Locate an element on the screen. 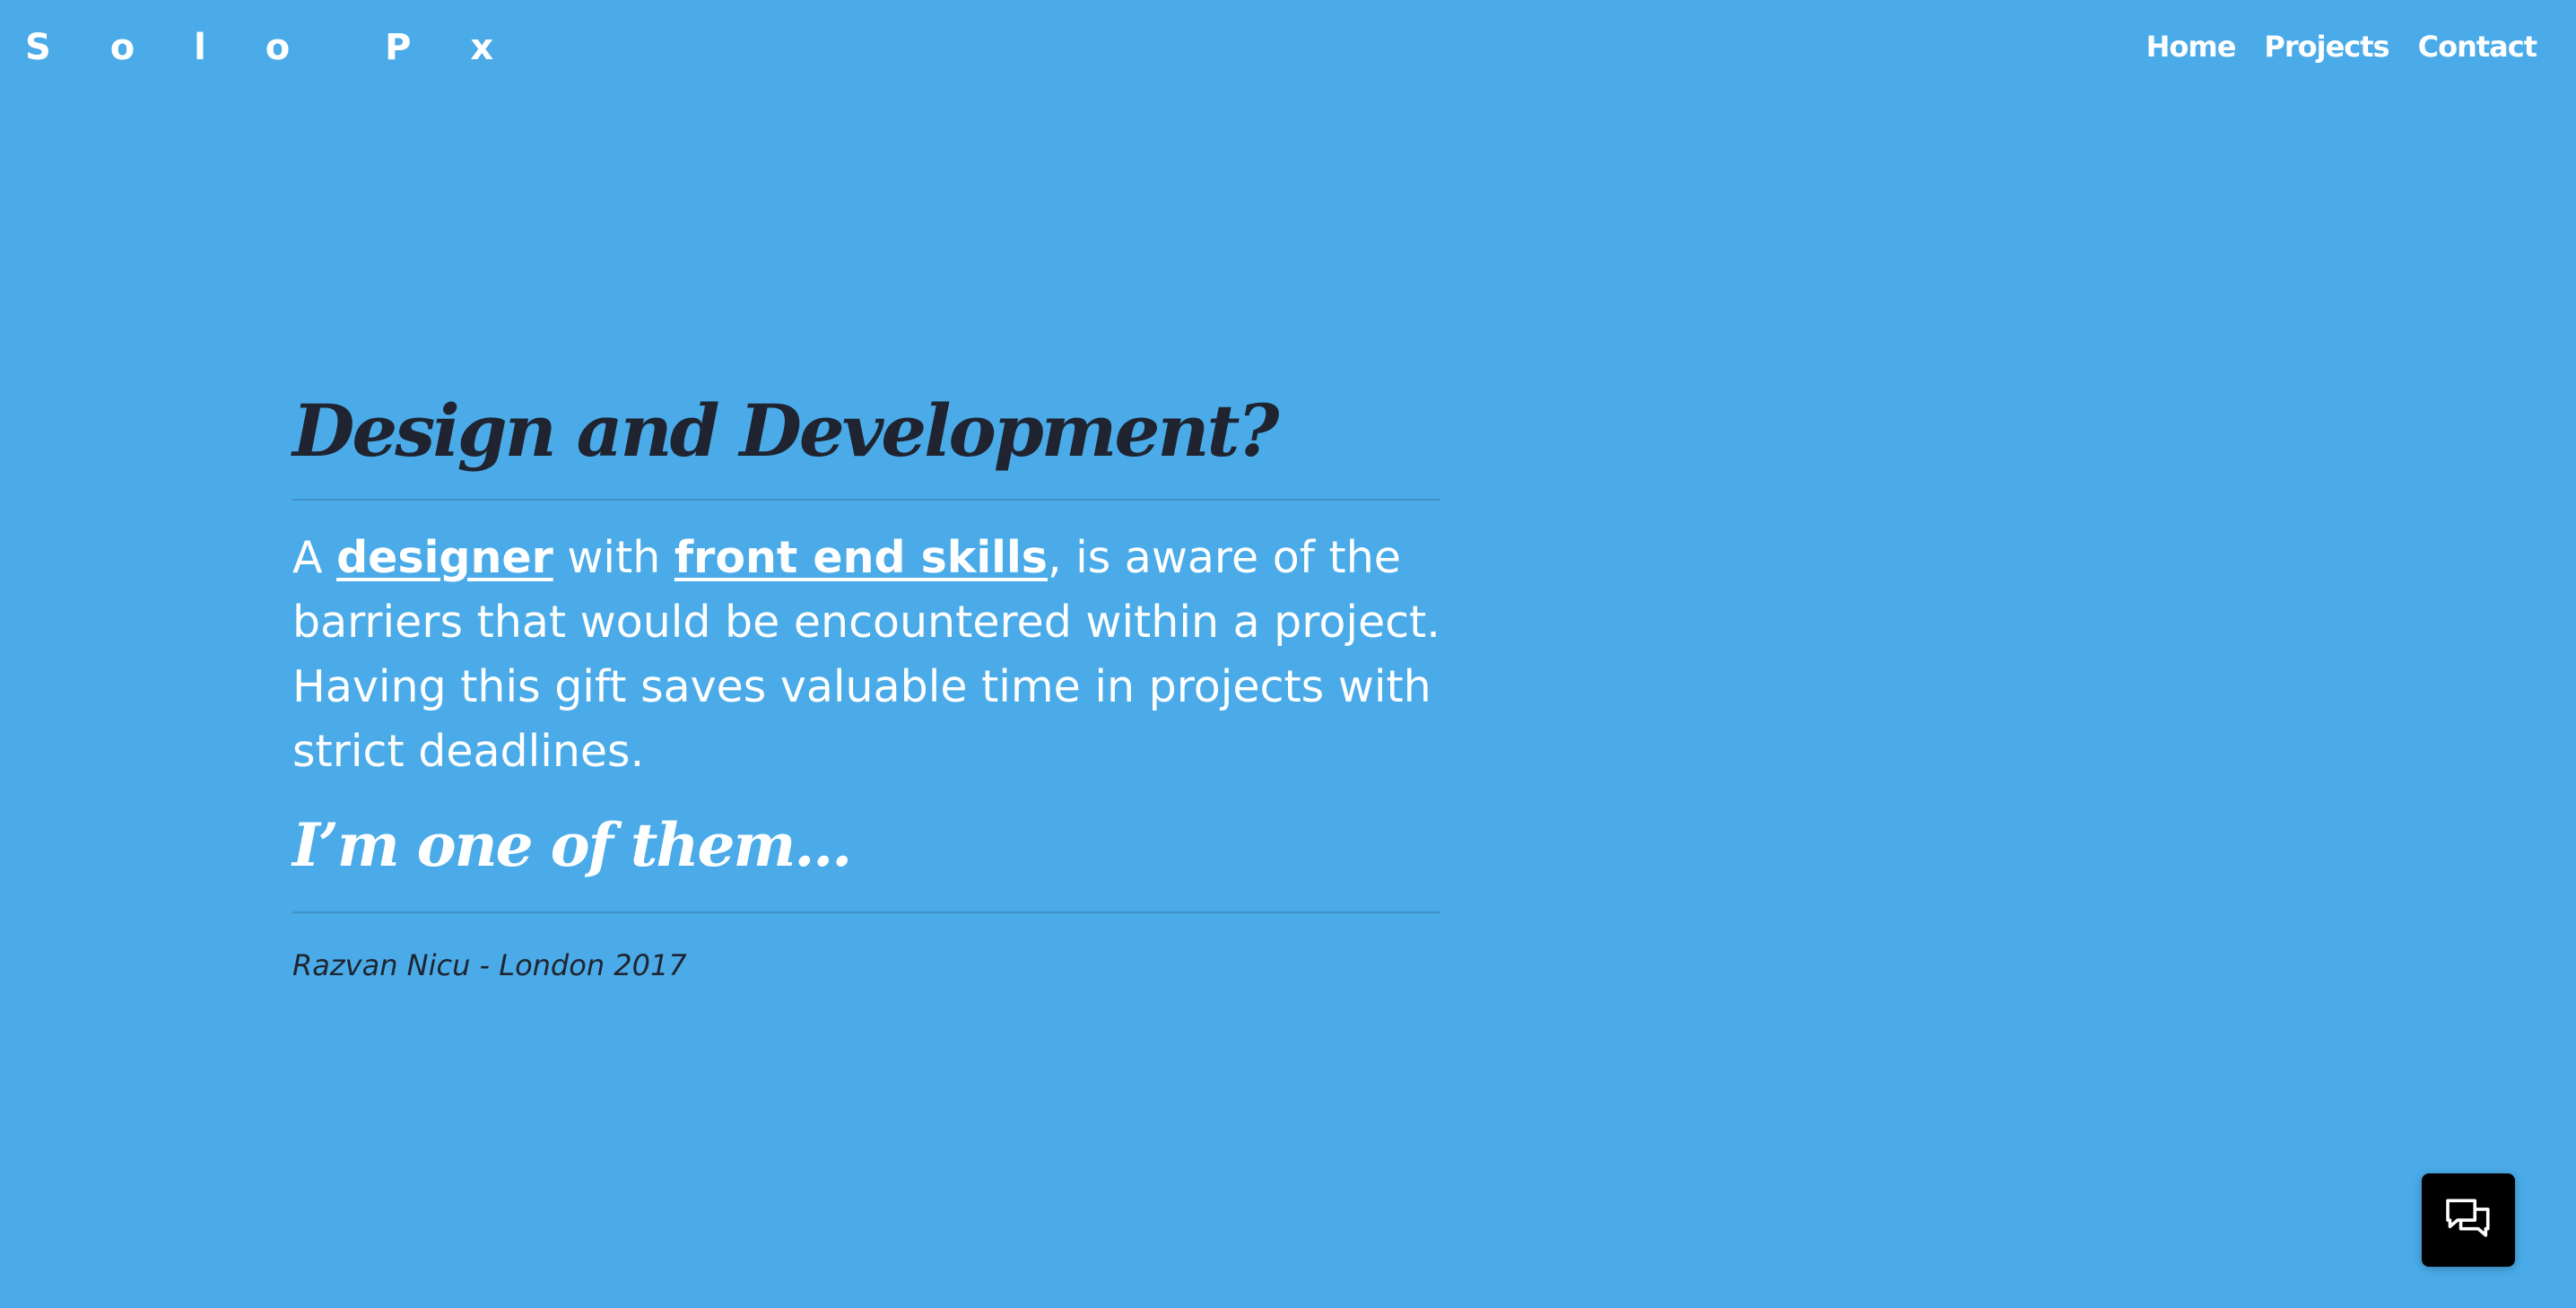 Image resolution: width=2576 pixels, height=1308 pixels. subheading-divider is located at coordinates (866, 912).